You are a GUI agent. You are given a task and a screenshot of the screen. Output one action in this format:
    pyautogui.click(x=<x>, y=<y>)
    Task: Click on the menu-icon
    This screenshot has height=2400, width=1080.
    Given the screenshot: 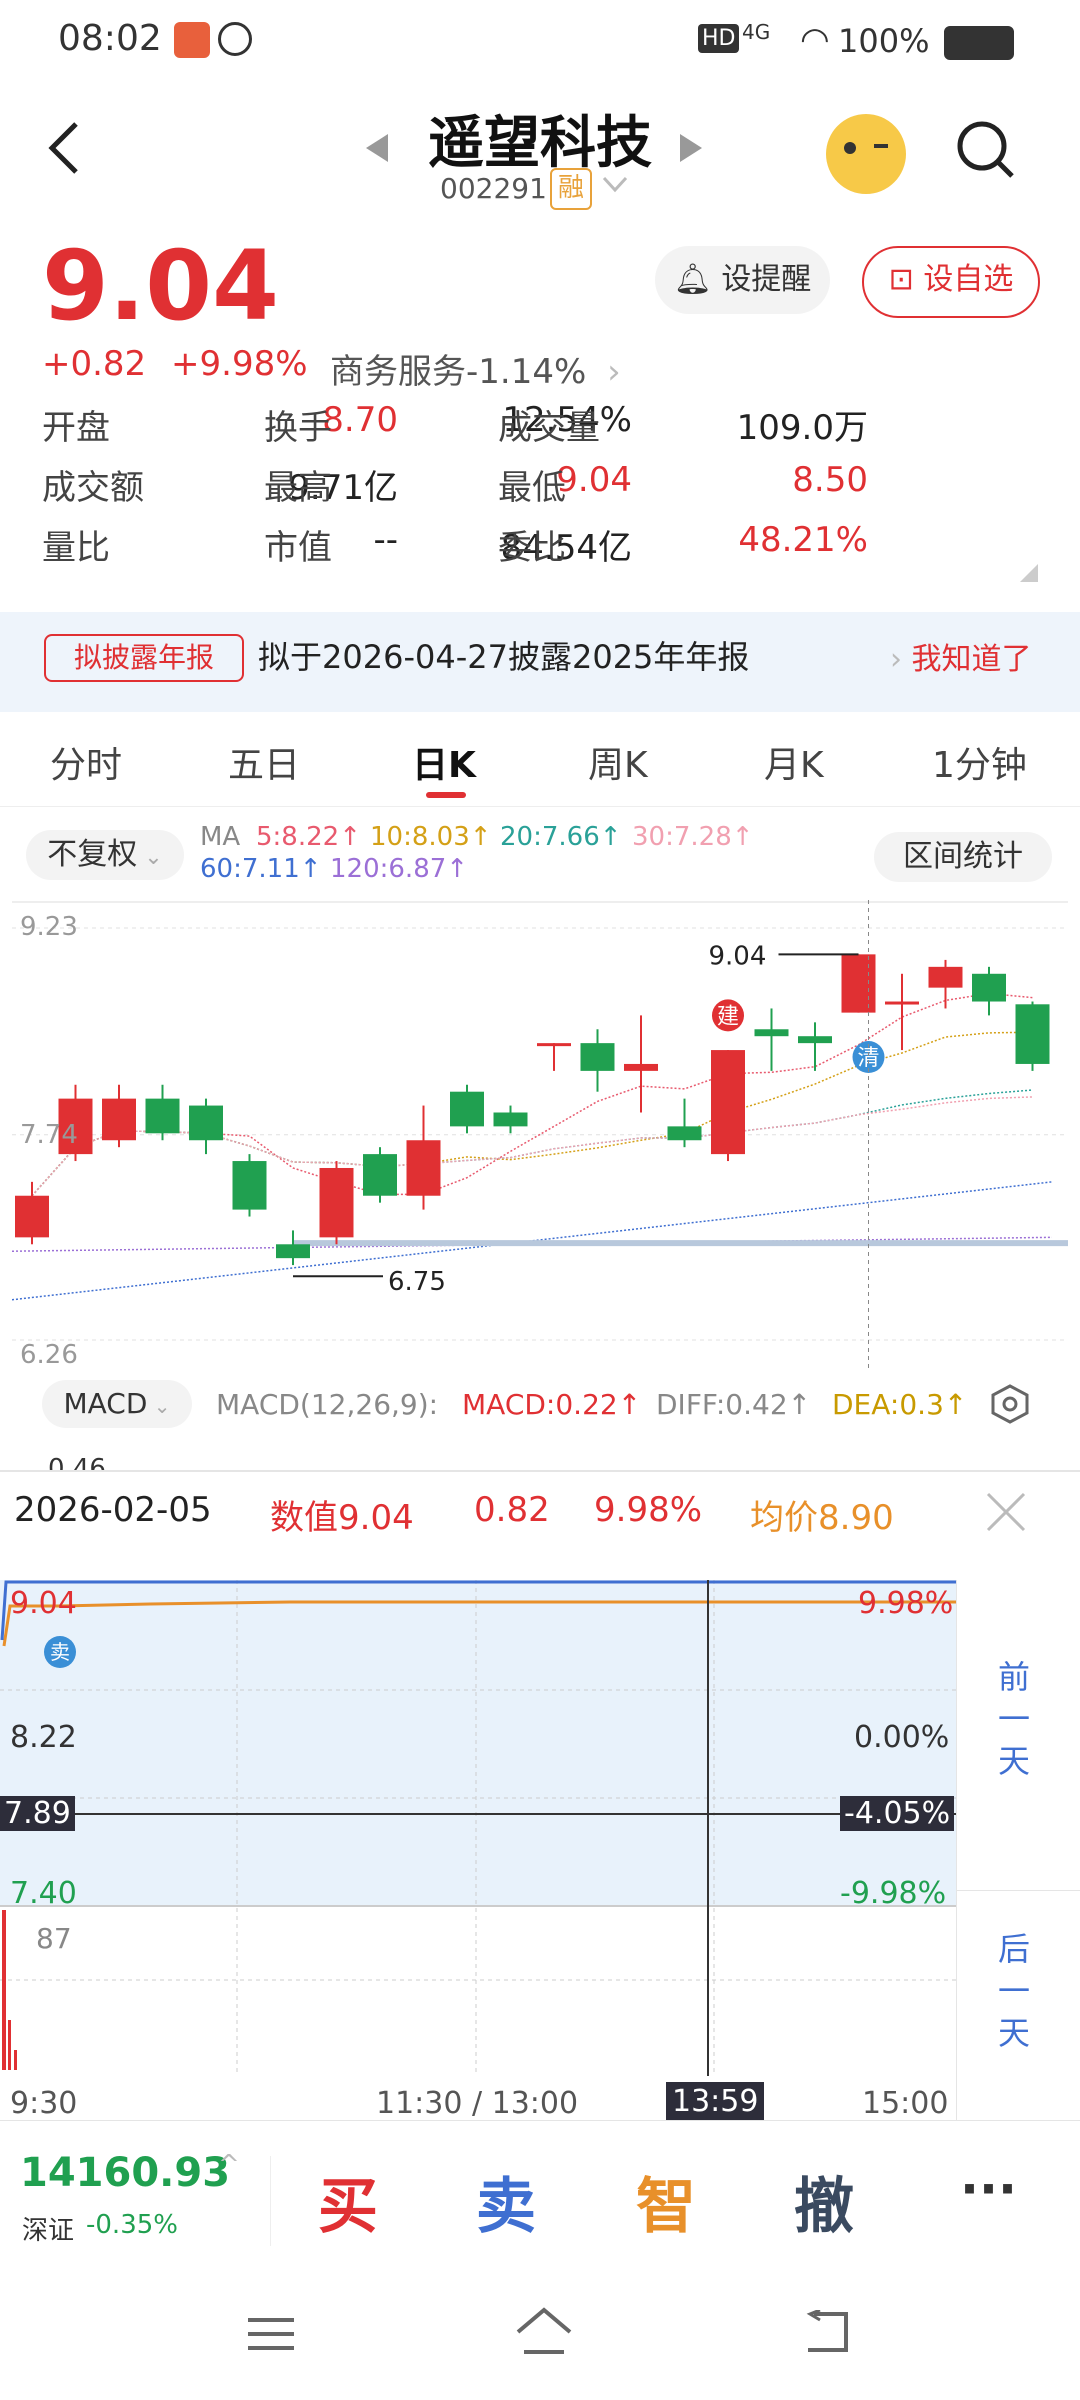 What is the action you would take?
    pyautogui.click(x=271, y=2334)
    